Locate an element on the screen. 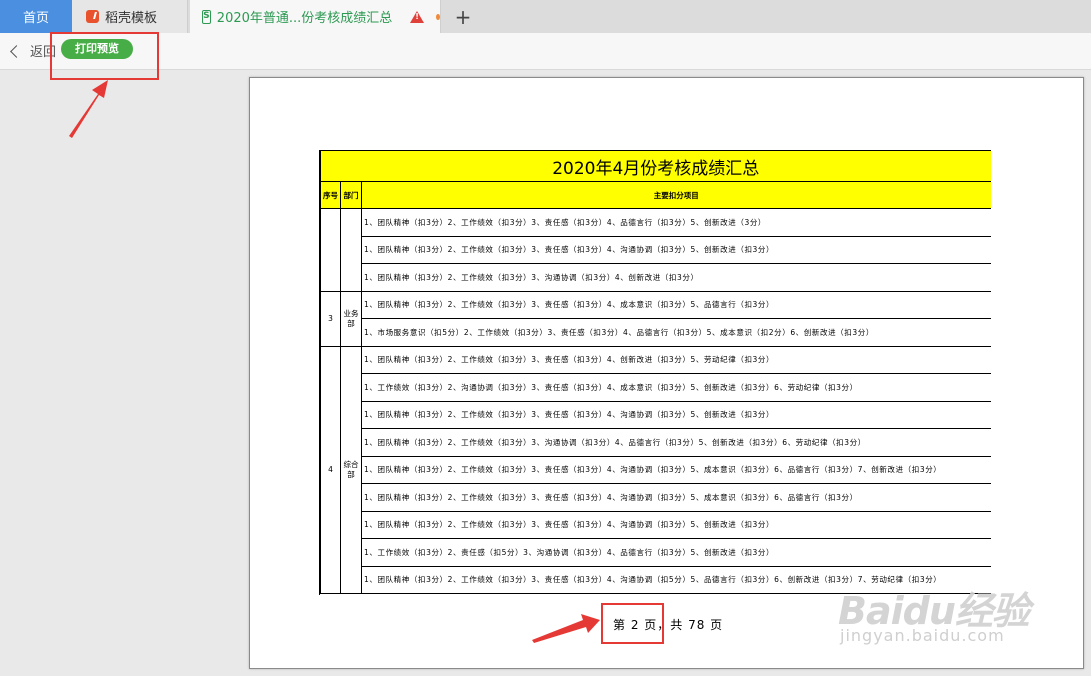  tab-active-document: S 2020年普通...份考核成绩汇总 is located at coordinates (315, 16).